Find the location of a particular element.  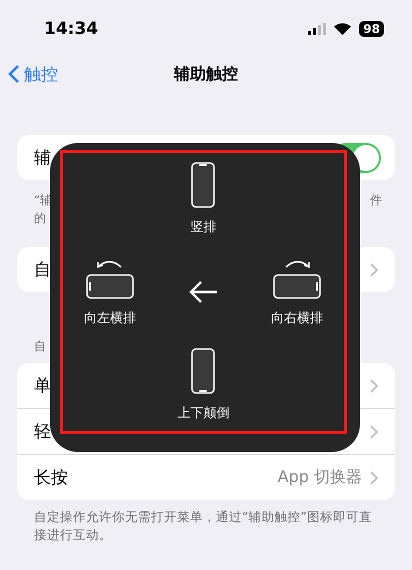

menu-option: 上下颠倒 is located at coordinates (203, 413).